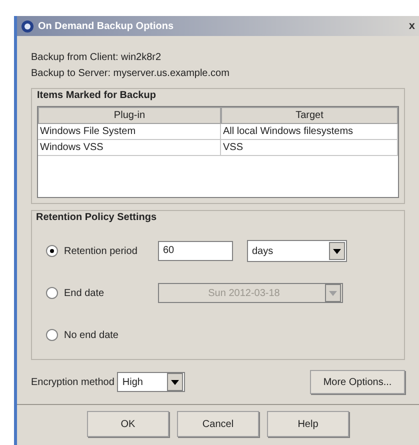  Describe the element at coordinates (309, 131) in the screenshot. I see `table-cell: All local Windows filesystems` at that location.